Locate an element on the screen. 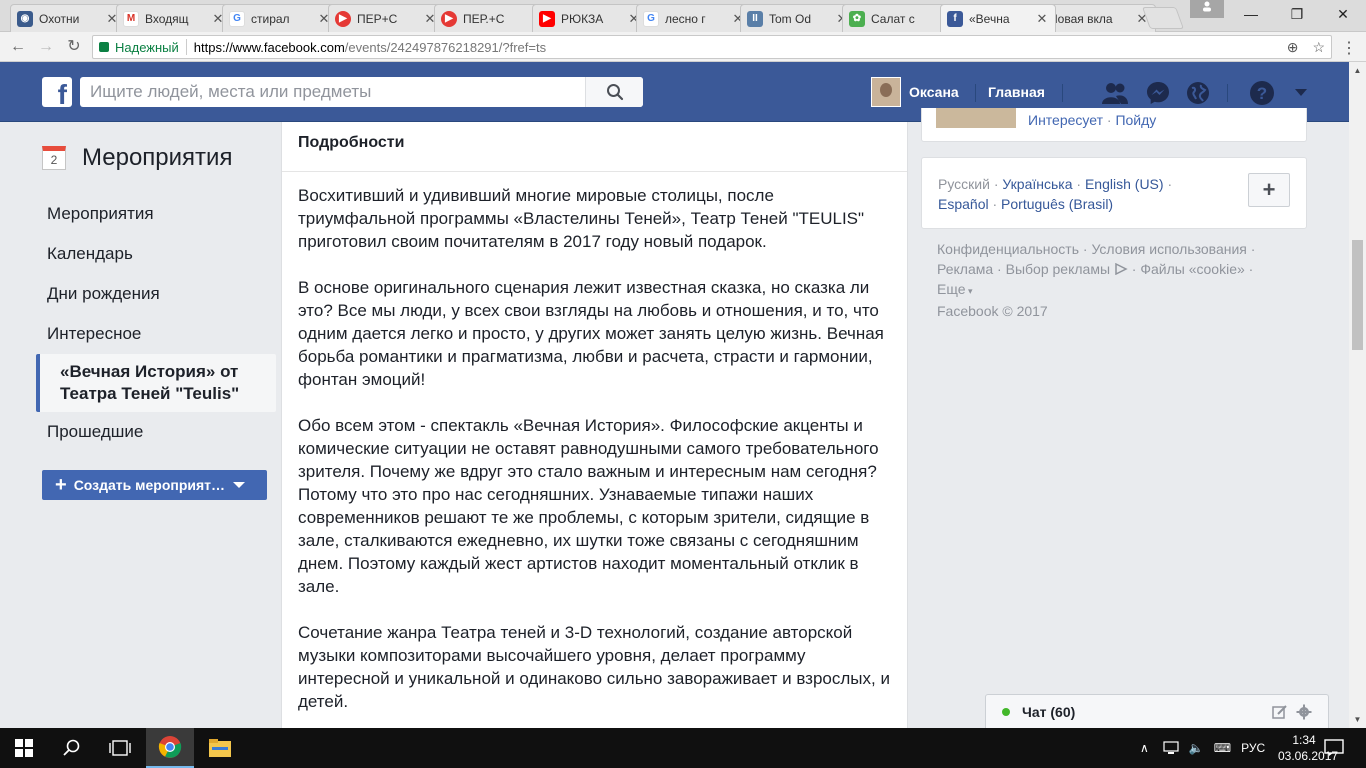 The width and height of the screenshot is (1366, 768). facebook-logo-icon: f is located at coordinates (57, 92).